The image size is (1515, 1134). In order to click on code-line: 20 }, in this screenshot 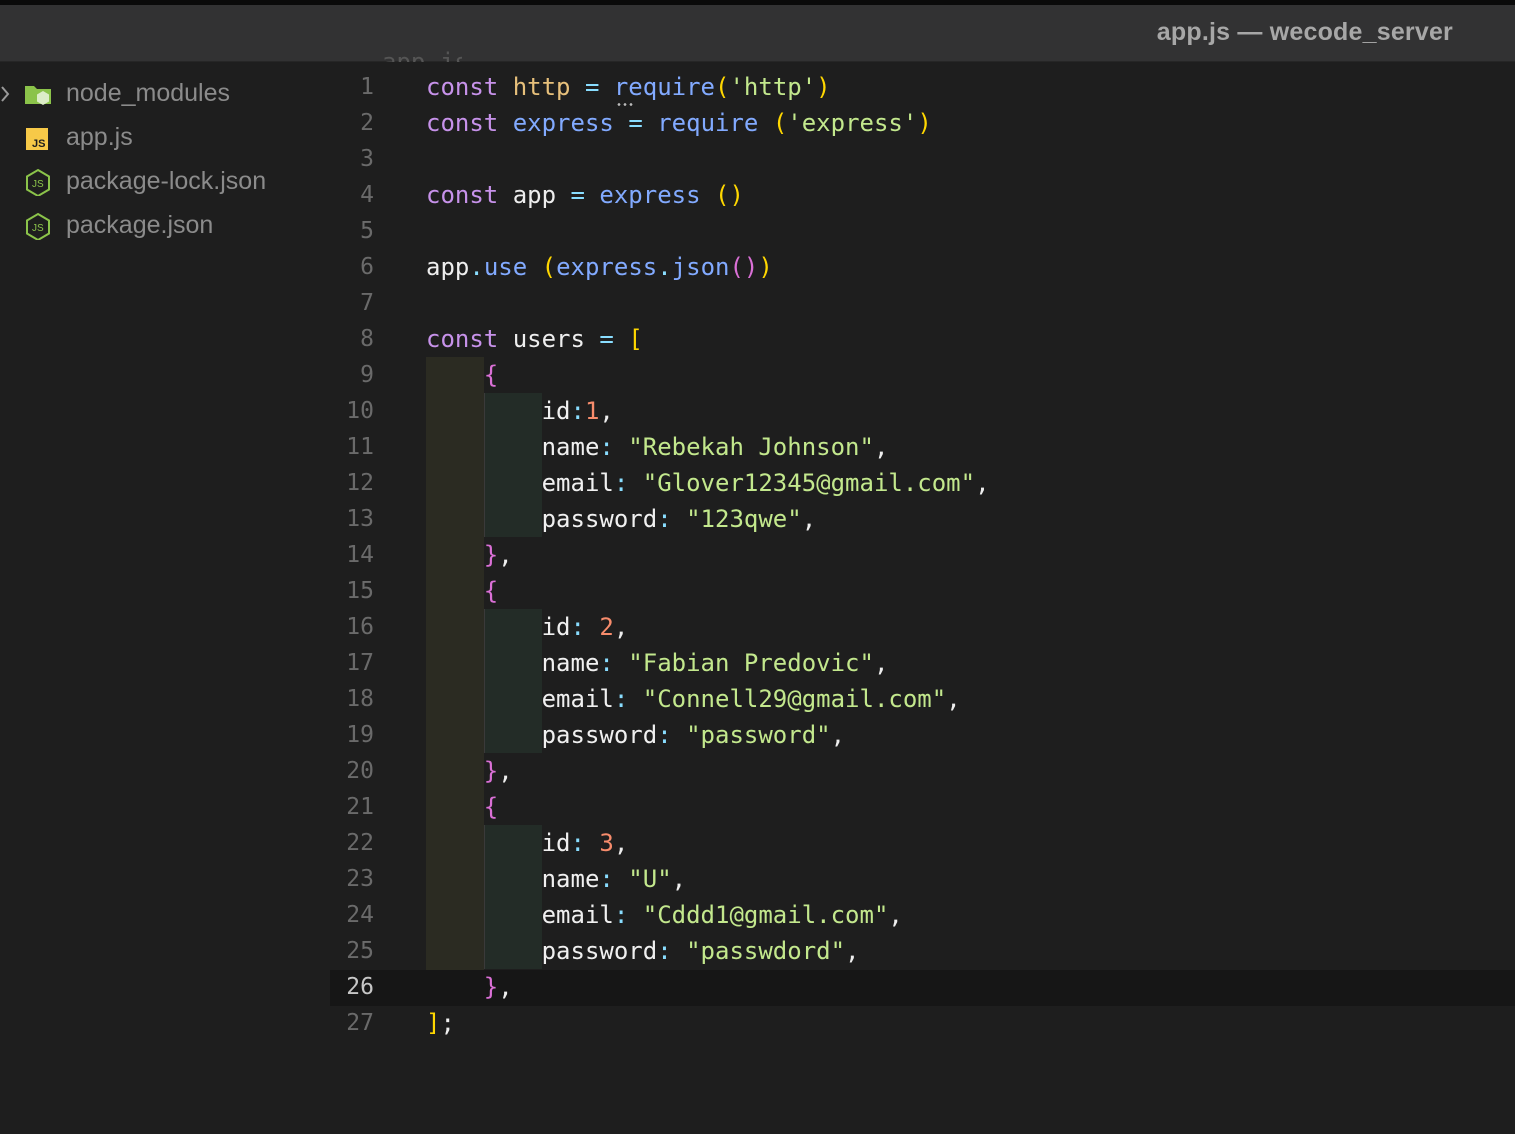, I will do `click(922, 772)`.